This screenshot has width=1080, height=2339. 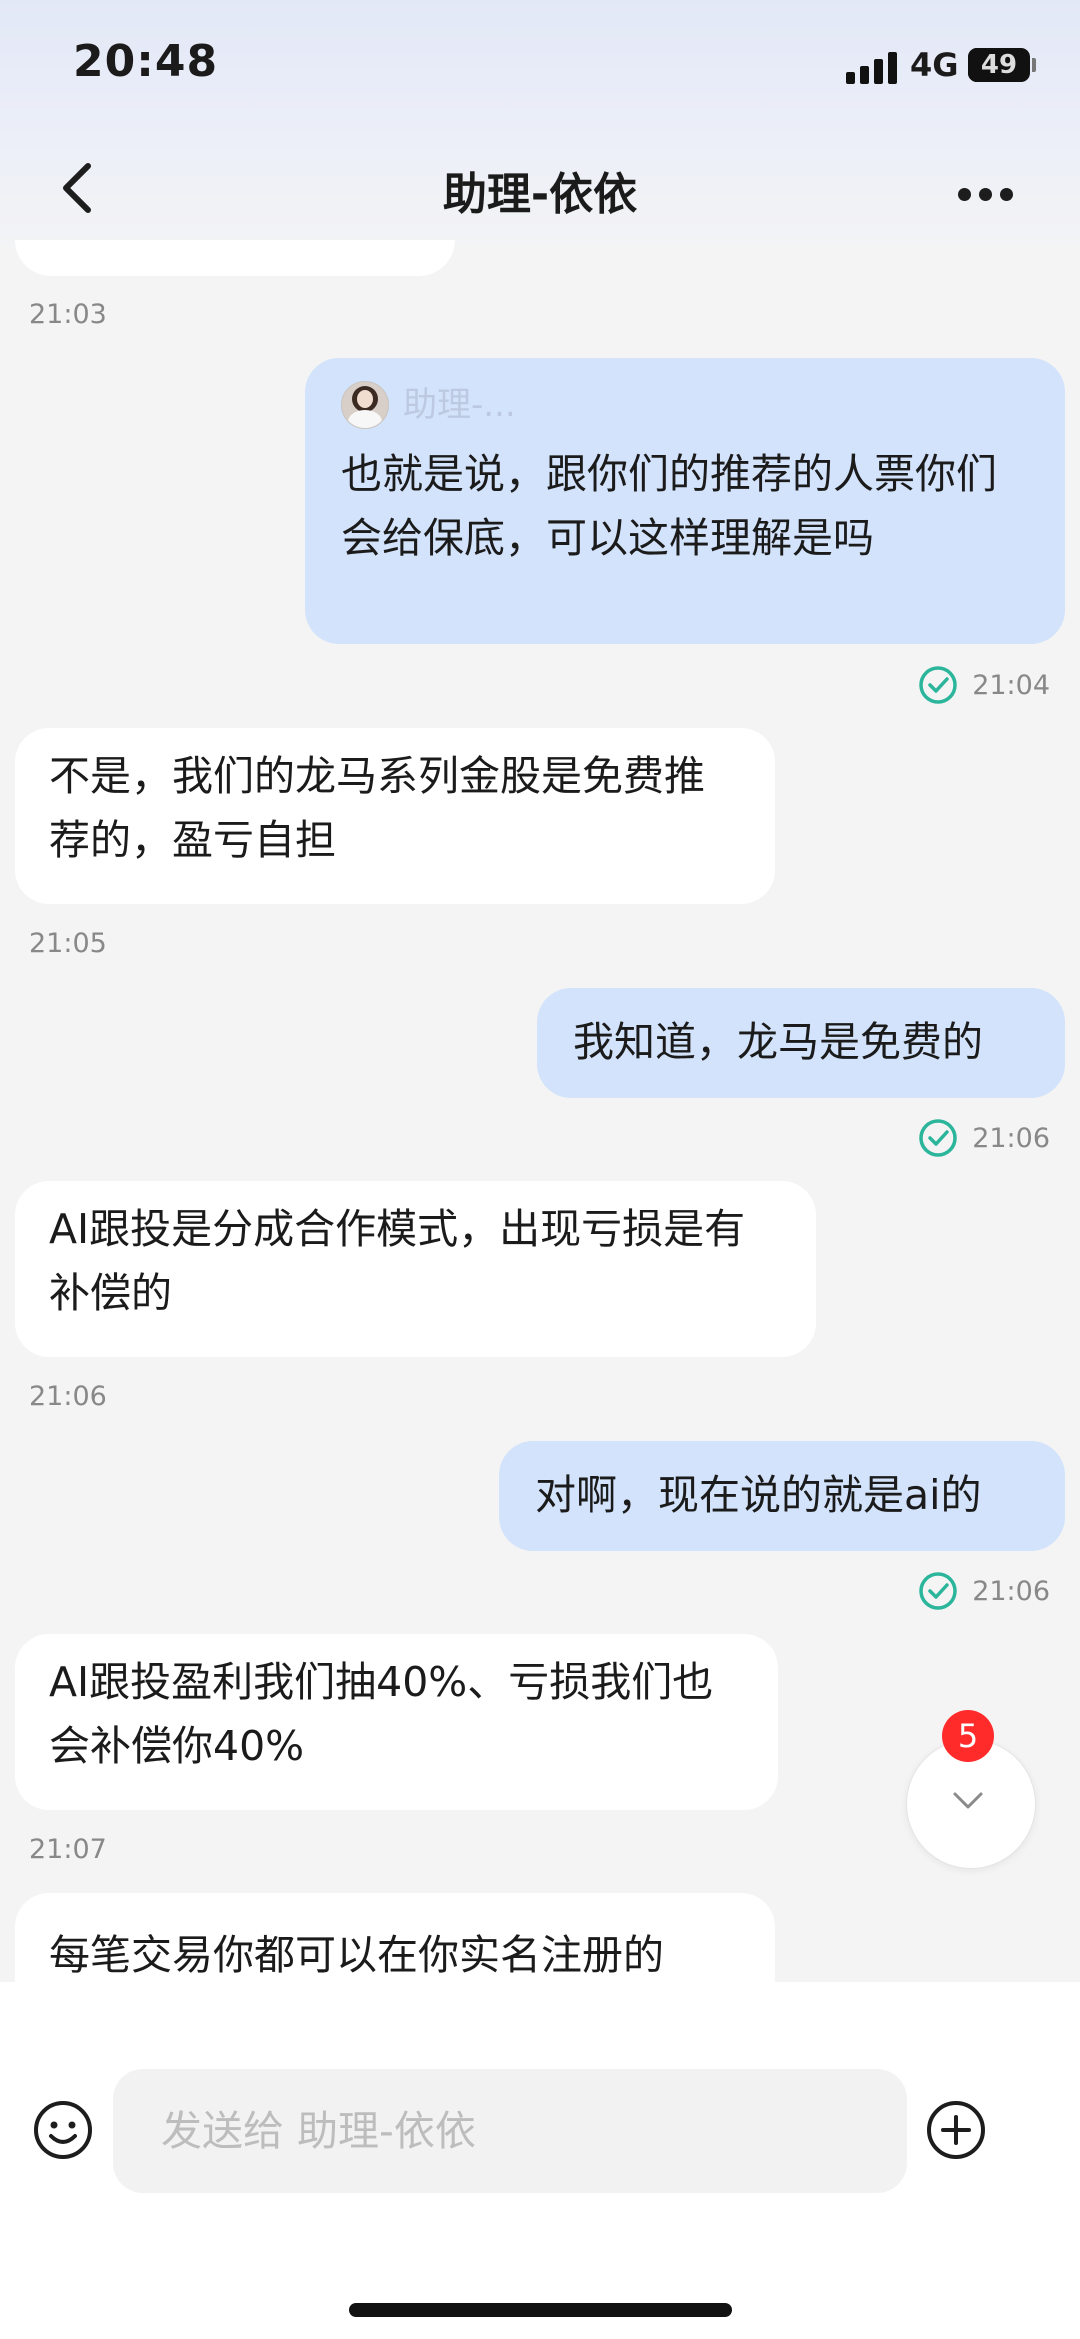 What do you see at coordinates (68, 314) in the screenshot?
I see `message-time: 21:03` at bounding box center [68, 314].